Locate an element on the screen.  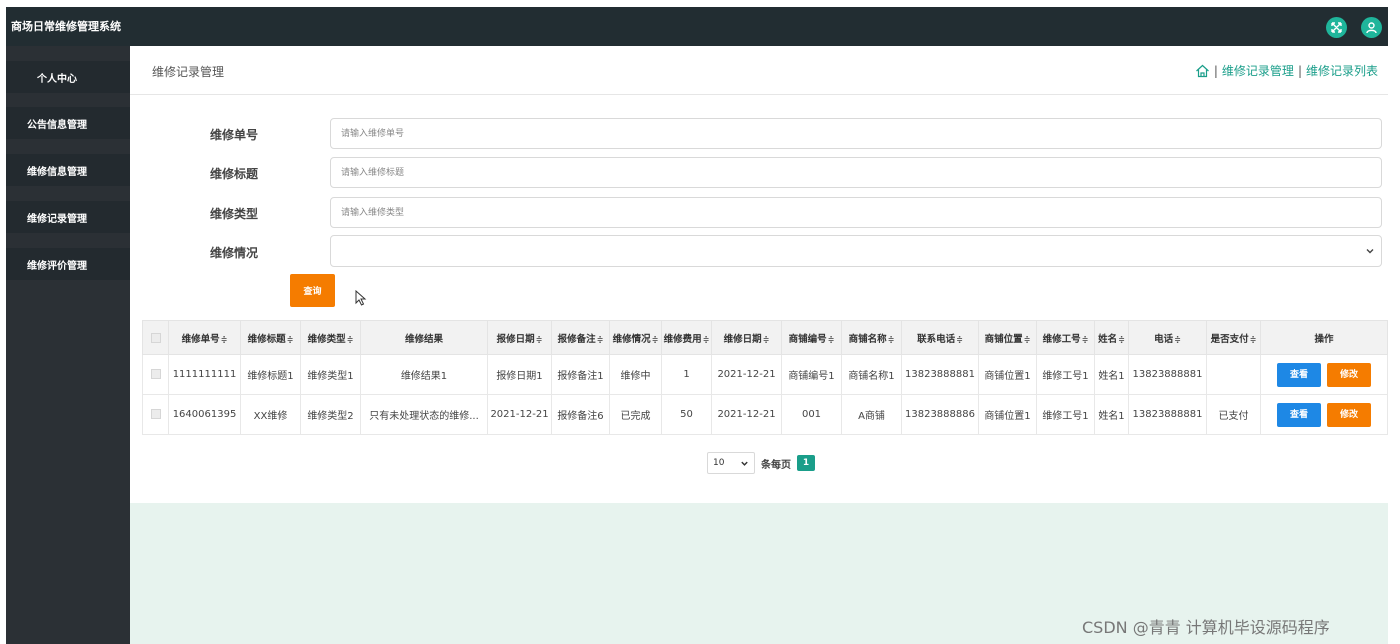
sidebar-item-label: 个人中心 is located at coordinates (57, 79).